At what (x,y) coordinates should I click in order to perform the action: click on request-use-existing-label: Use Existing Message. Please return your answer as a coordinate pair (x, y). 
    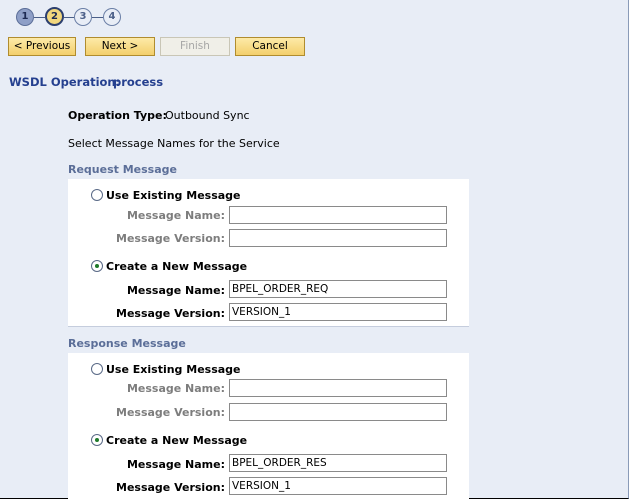
    Looking at the image, I should click on (173, 195).